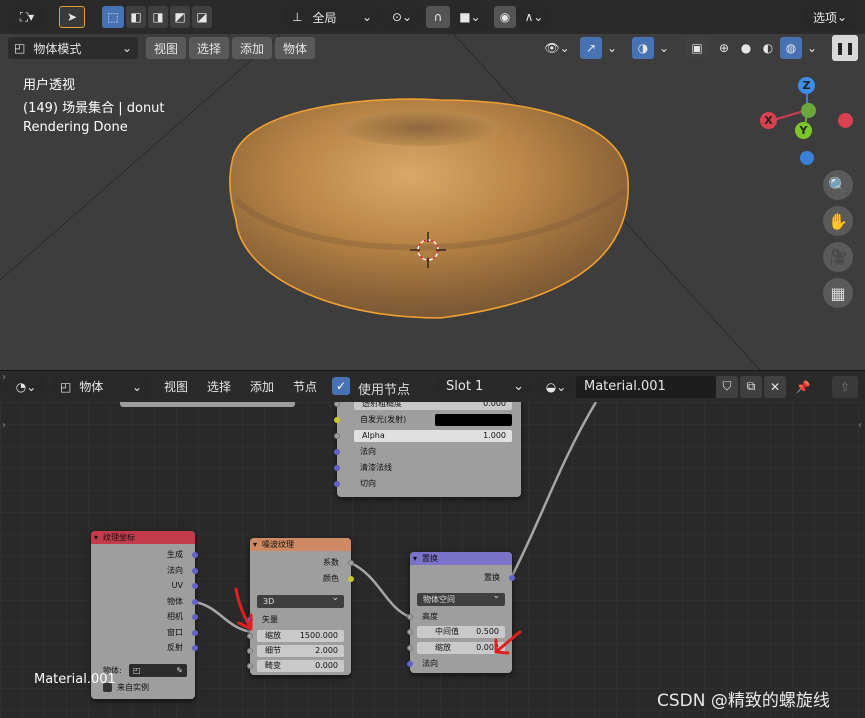 The height and width of the screenshot is (718, 865). What do you see at coordinates (697, 48) in the screenshot?
I see `xray-toggle: ▣` at bounding box center [697, 48].